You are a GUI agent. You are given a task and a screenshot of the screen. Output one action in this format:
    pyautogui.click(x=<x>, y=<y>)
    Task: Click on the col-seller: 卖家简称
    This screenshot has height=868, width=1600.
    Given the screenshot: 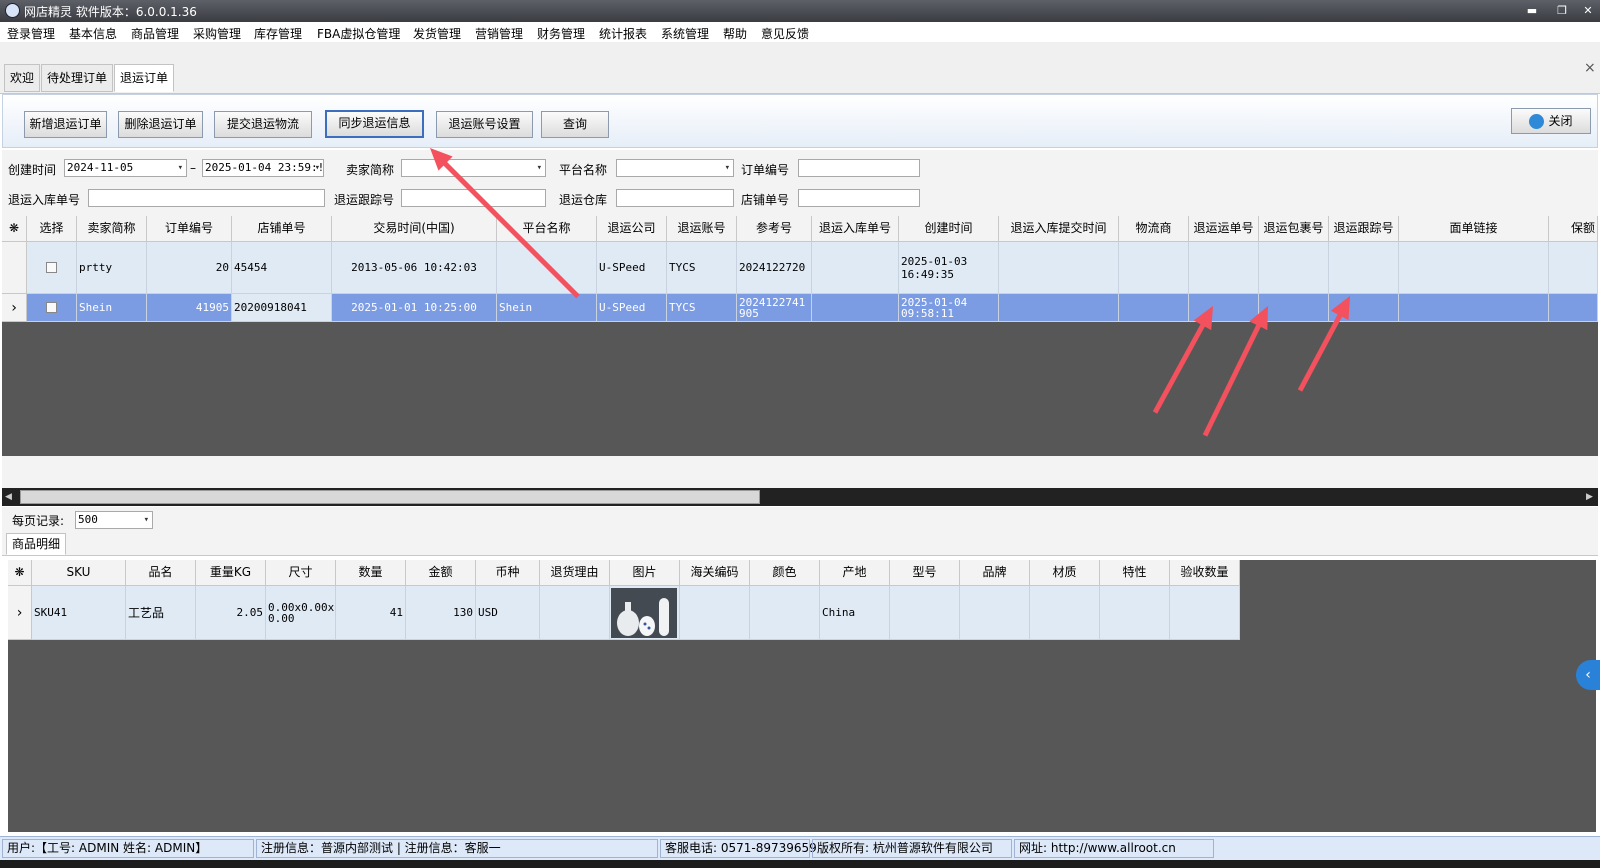 What is the action you would take?
    pyautogui.click(x=112, y=229)
    